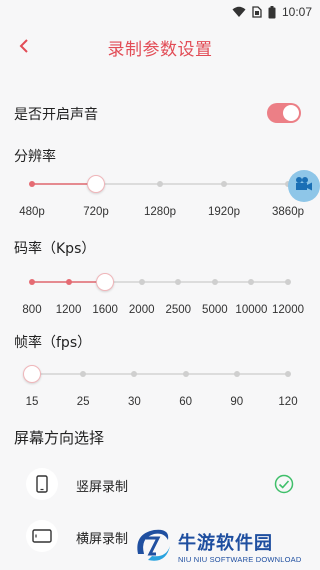 This screenshot has width=320, height=570. I want to click on watermark-subtitle: NIU NIU SOFTWARE DOWNLOAD, so click(240, 559).